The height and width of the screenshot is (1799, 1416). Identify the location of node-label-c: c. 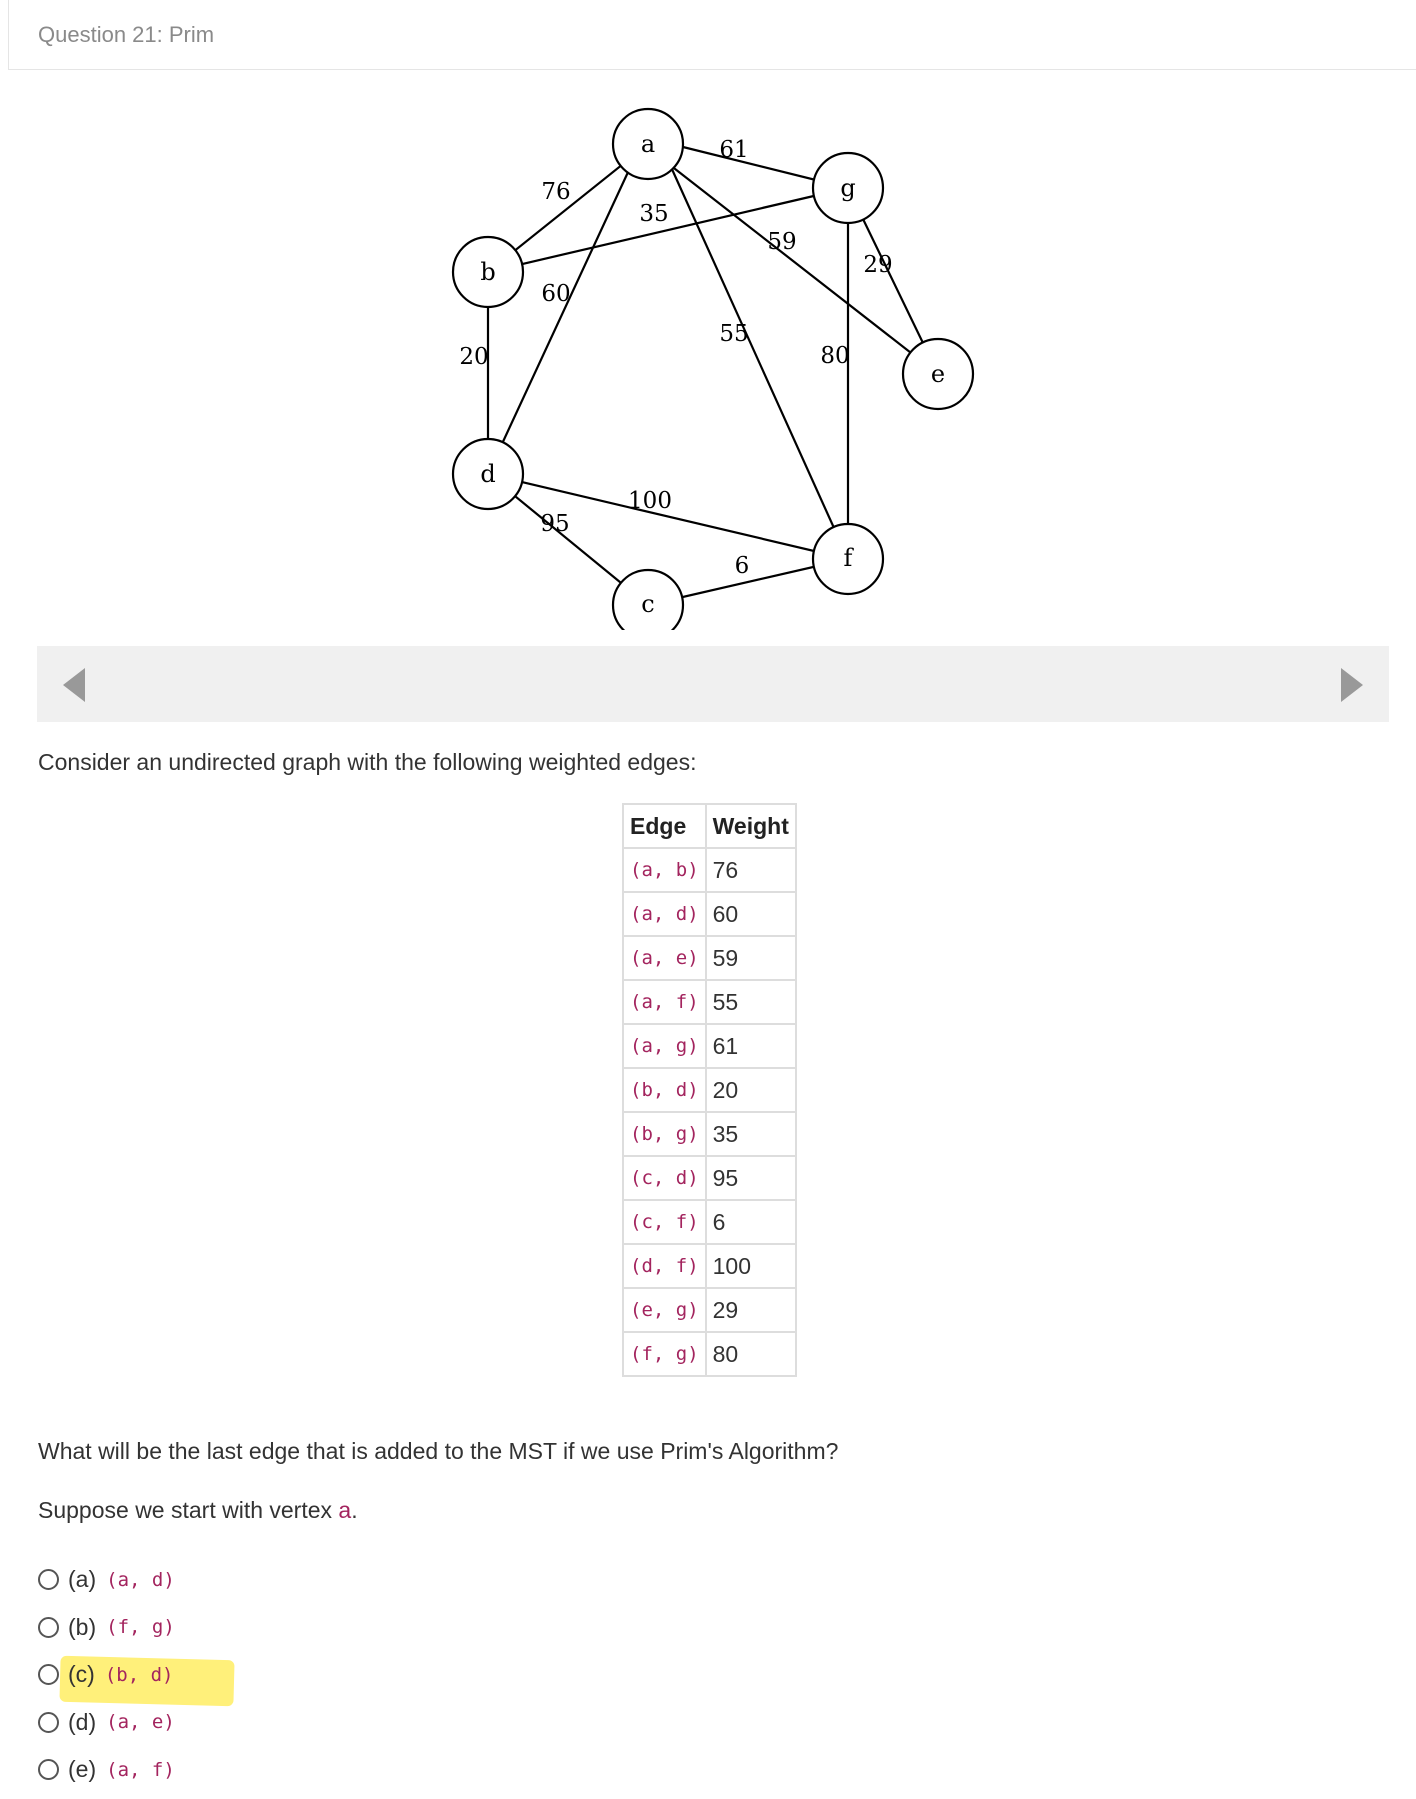
(647, 604).